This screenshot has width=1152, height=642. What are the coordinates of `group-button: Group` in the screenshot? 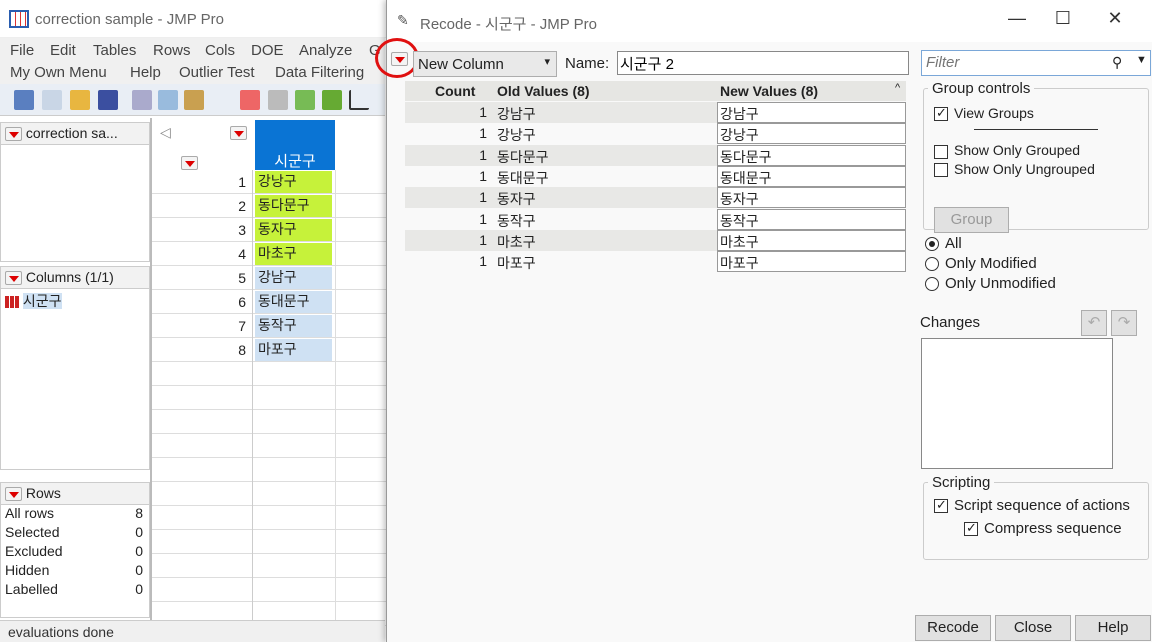 It's located at (971, 220).